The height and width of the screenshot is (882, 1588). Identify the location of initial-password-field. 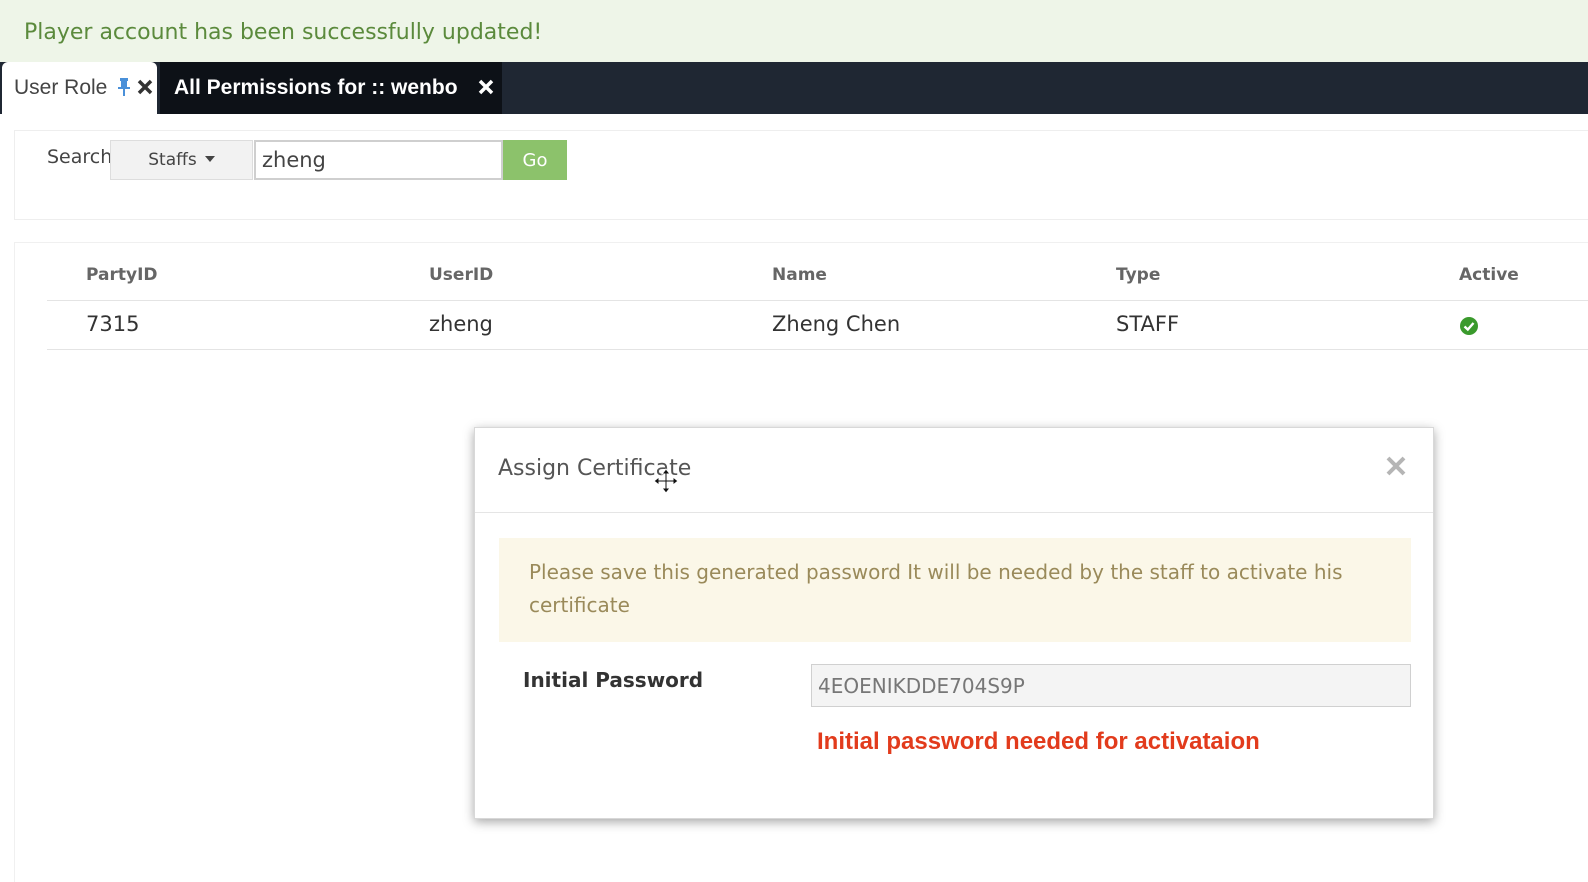
(1111, 685).